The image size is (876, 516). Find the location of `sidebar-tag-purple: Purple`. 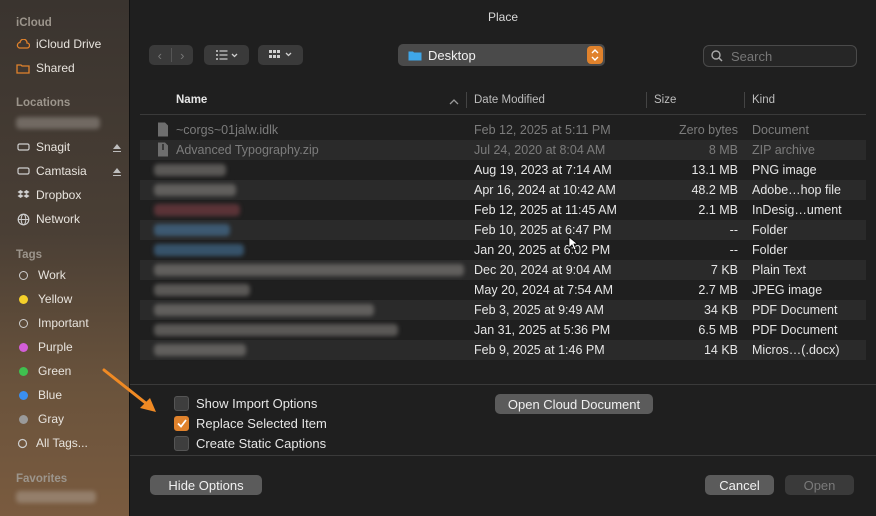

sidebar-tag-purple: Purple is located at coordinates (44, 347).